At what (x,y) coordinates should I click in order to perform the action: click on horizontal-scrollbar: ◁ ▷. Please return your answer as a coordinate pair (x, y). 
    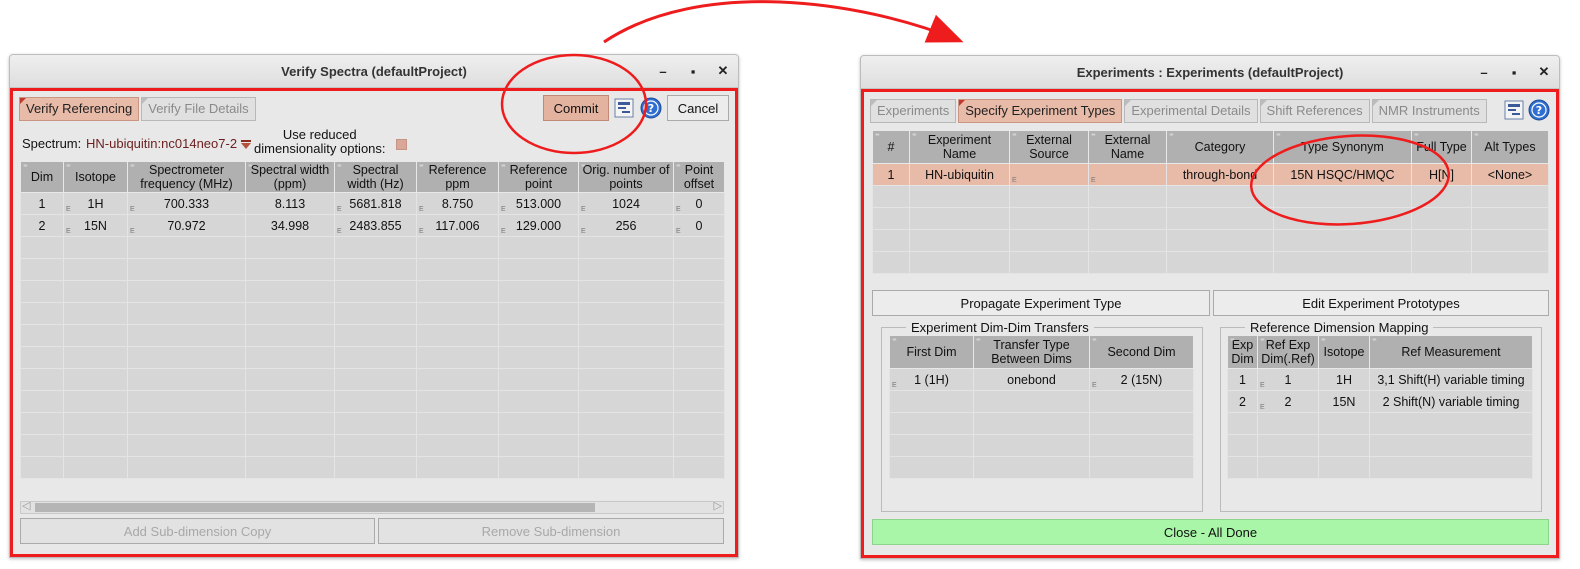
    Looking at the image, I should click on (372, 506).